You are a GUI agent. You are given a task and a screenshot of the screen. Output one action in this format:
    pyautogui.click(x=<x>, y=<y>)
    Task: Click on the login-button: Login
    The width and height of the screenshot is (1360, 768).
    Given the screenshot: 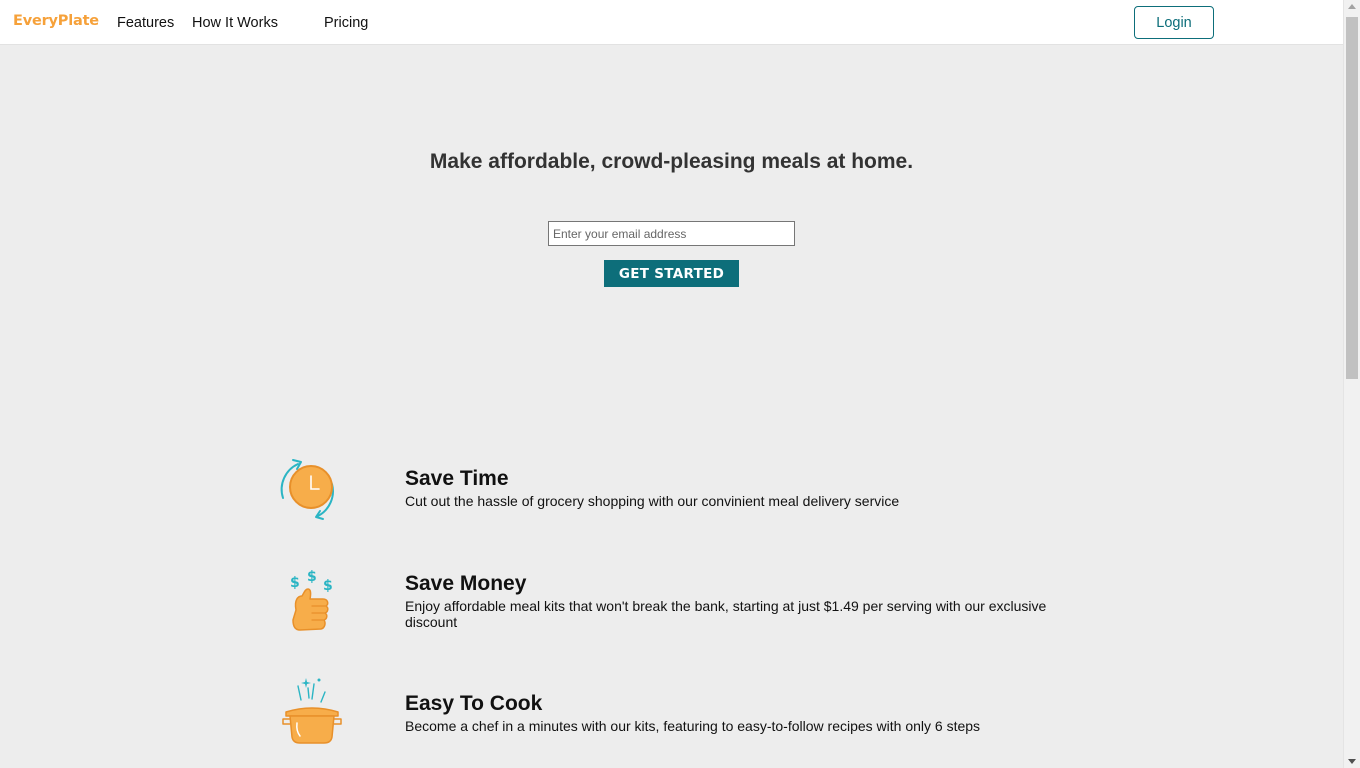 What is the action you would take?
    pyautogui.click(x=1174, y=22)
    